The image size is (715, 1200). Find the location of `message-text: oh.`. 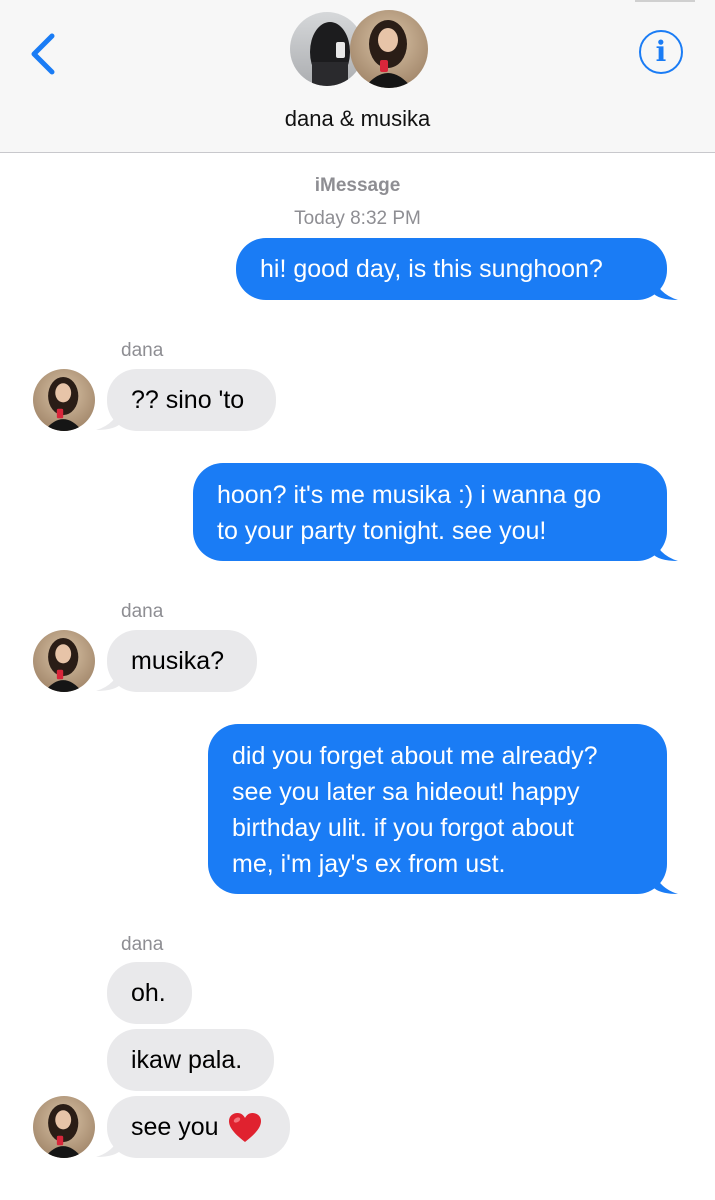

message-text: oh. is located at coordinates (148, 993).